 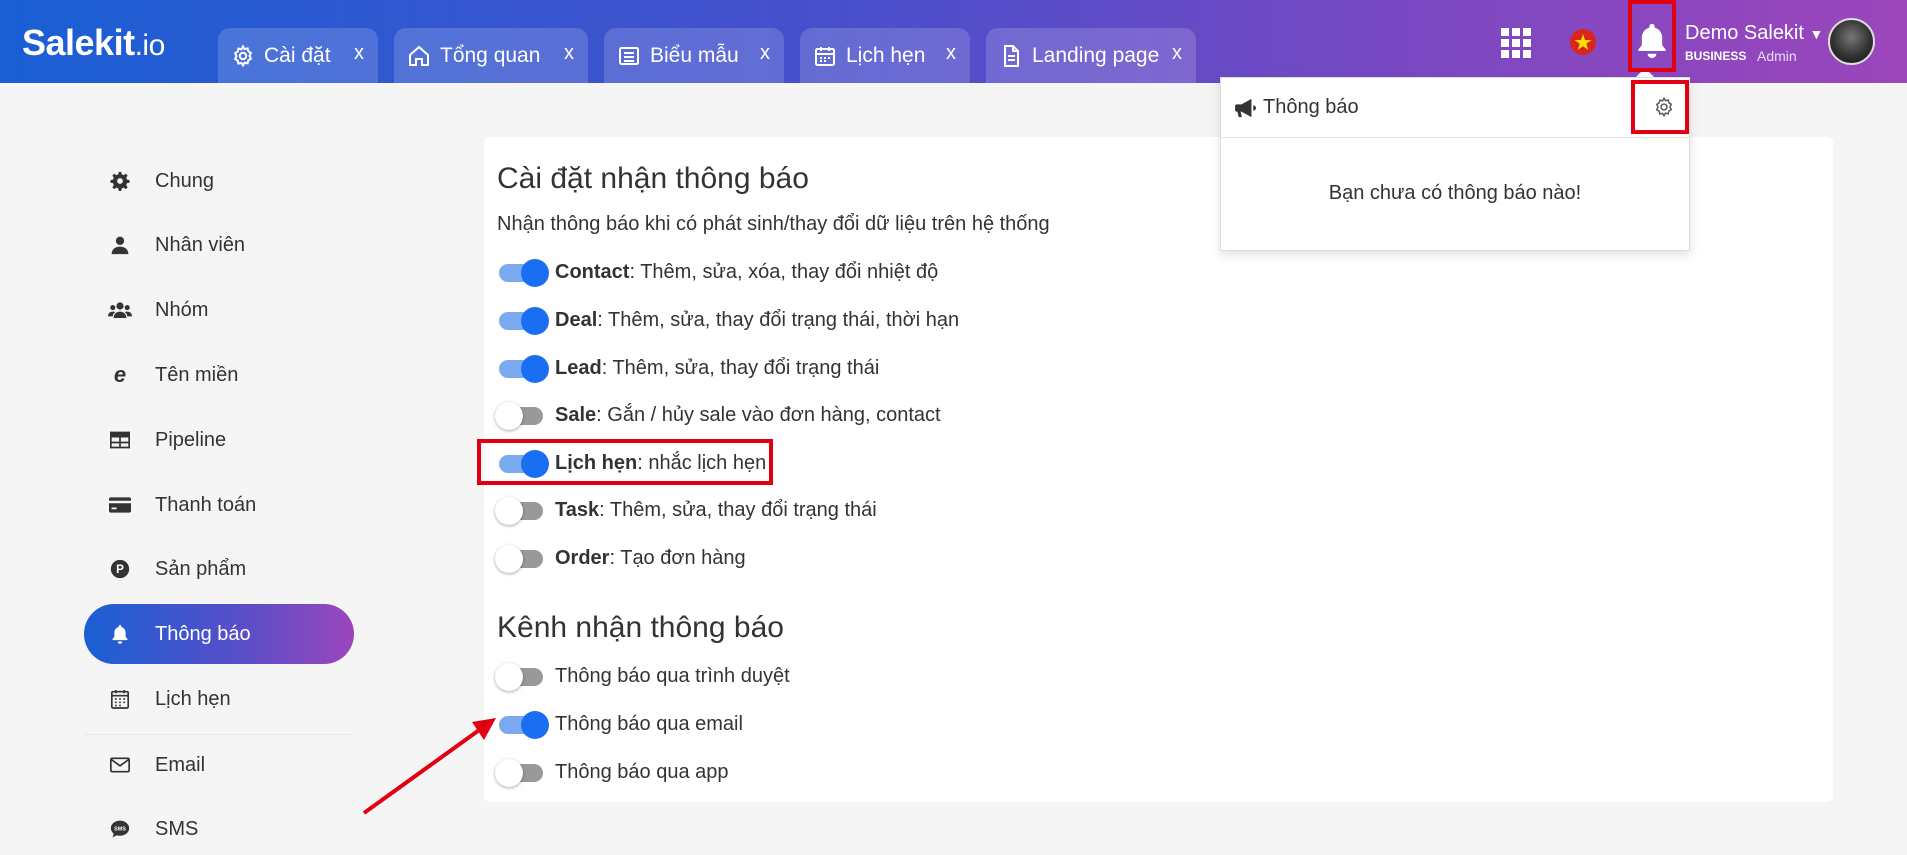 I want to click on tab-label: Lịch hẹn, so click(x=886, y=55).